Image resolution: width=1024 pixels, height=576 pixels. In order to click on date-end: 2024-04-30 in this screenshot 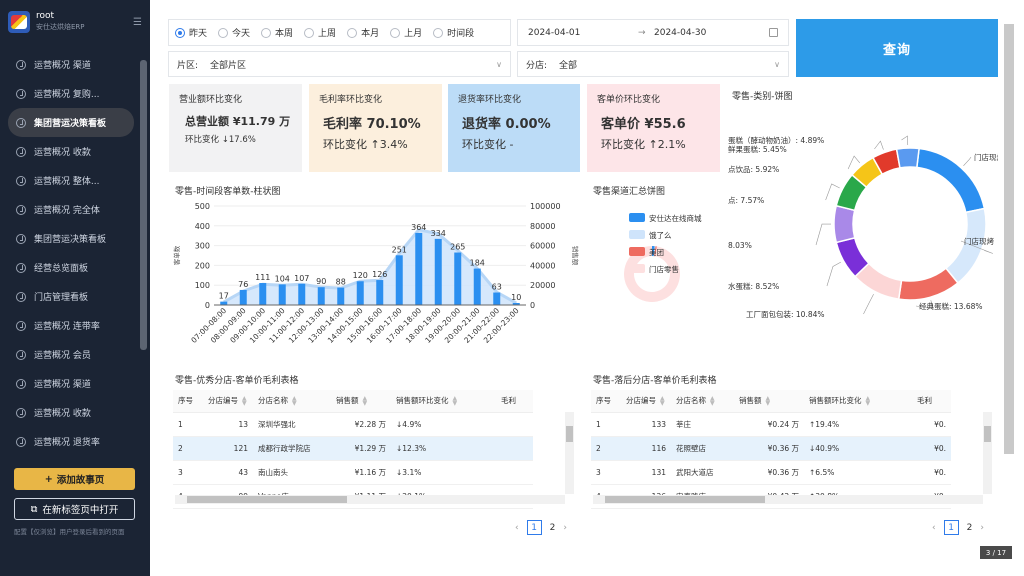, I will do `click(711, 33)`.